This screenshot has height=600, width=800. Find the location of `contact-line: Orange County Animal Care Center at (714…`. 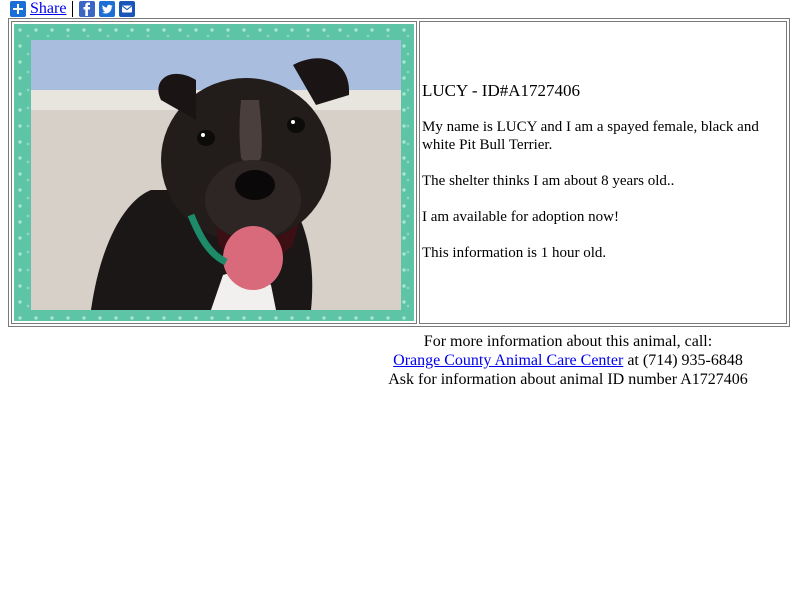

contact-line: Orange County Animal Care Center at (714… is located at coordinates (568, 360).